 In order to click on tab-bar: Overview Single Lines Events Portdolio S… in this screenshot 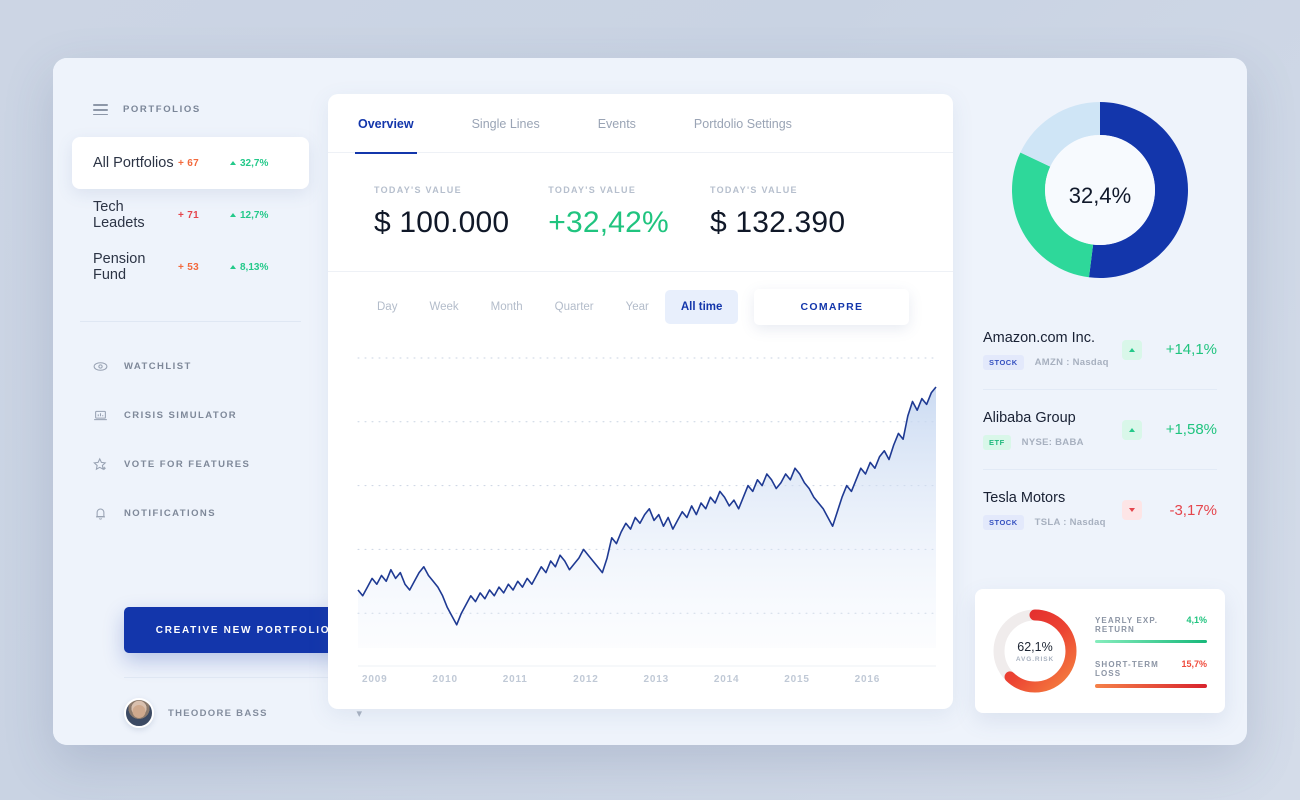, I will do `click(640, 124)`.